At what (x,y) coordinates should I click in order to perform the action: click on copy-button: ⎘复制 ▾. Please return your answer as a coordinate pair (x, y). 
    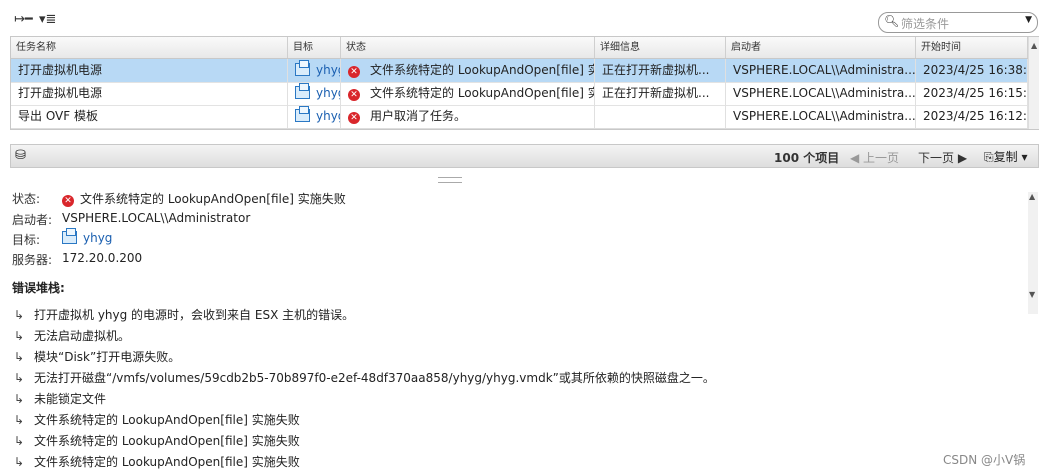
    Looking at the image, I should click on (1005, 156).